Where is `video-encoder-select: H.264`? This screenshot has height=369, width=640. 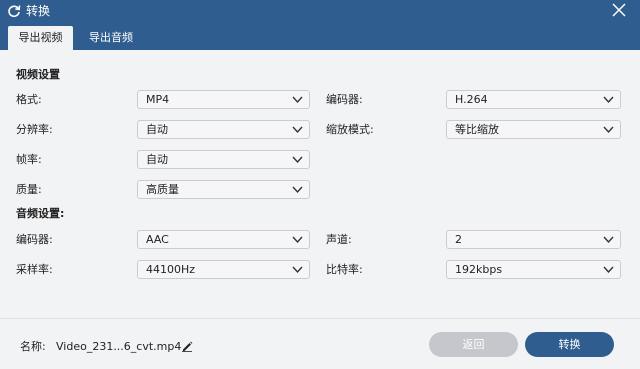 video-encoder-select: H.264 is located at coordinates (533, 99).